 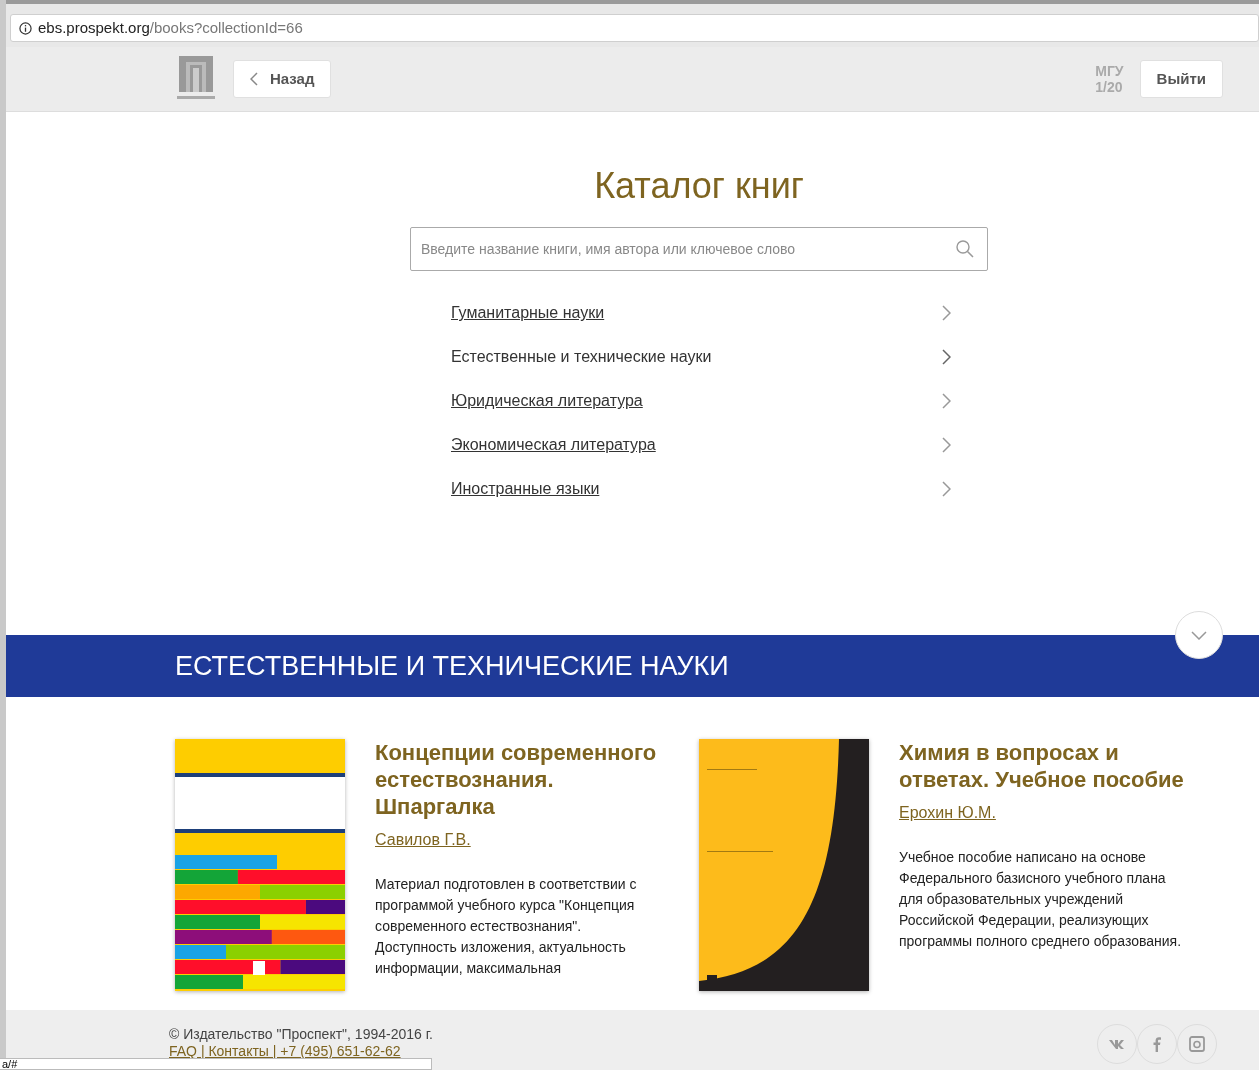 What do you see at coordinates (170, 27) in the screenshot?
I see `url-text: ebs.prospekt.org/books?collectionId=66` at bounding box center [170, 27].